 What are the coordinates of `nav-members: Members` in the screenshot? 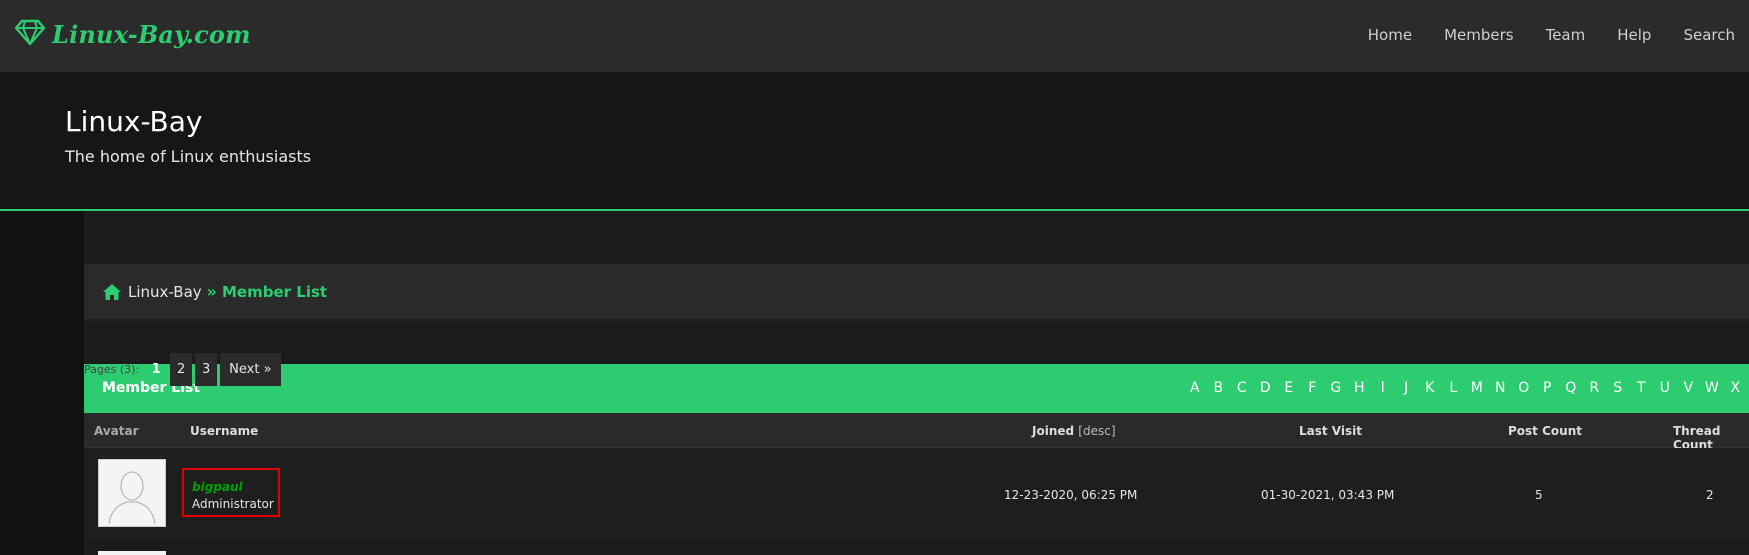 It's located at (1479, 35).